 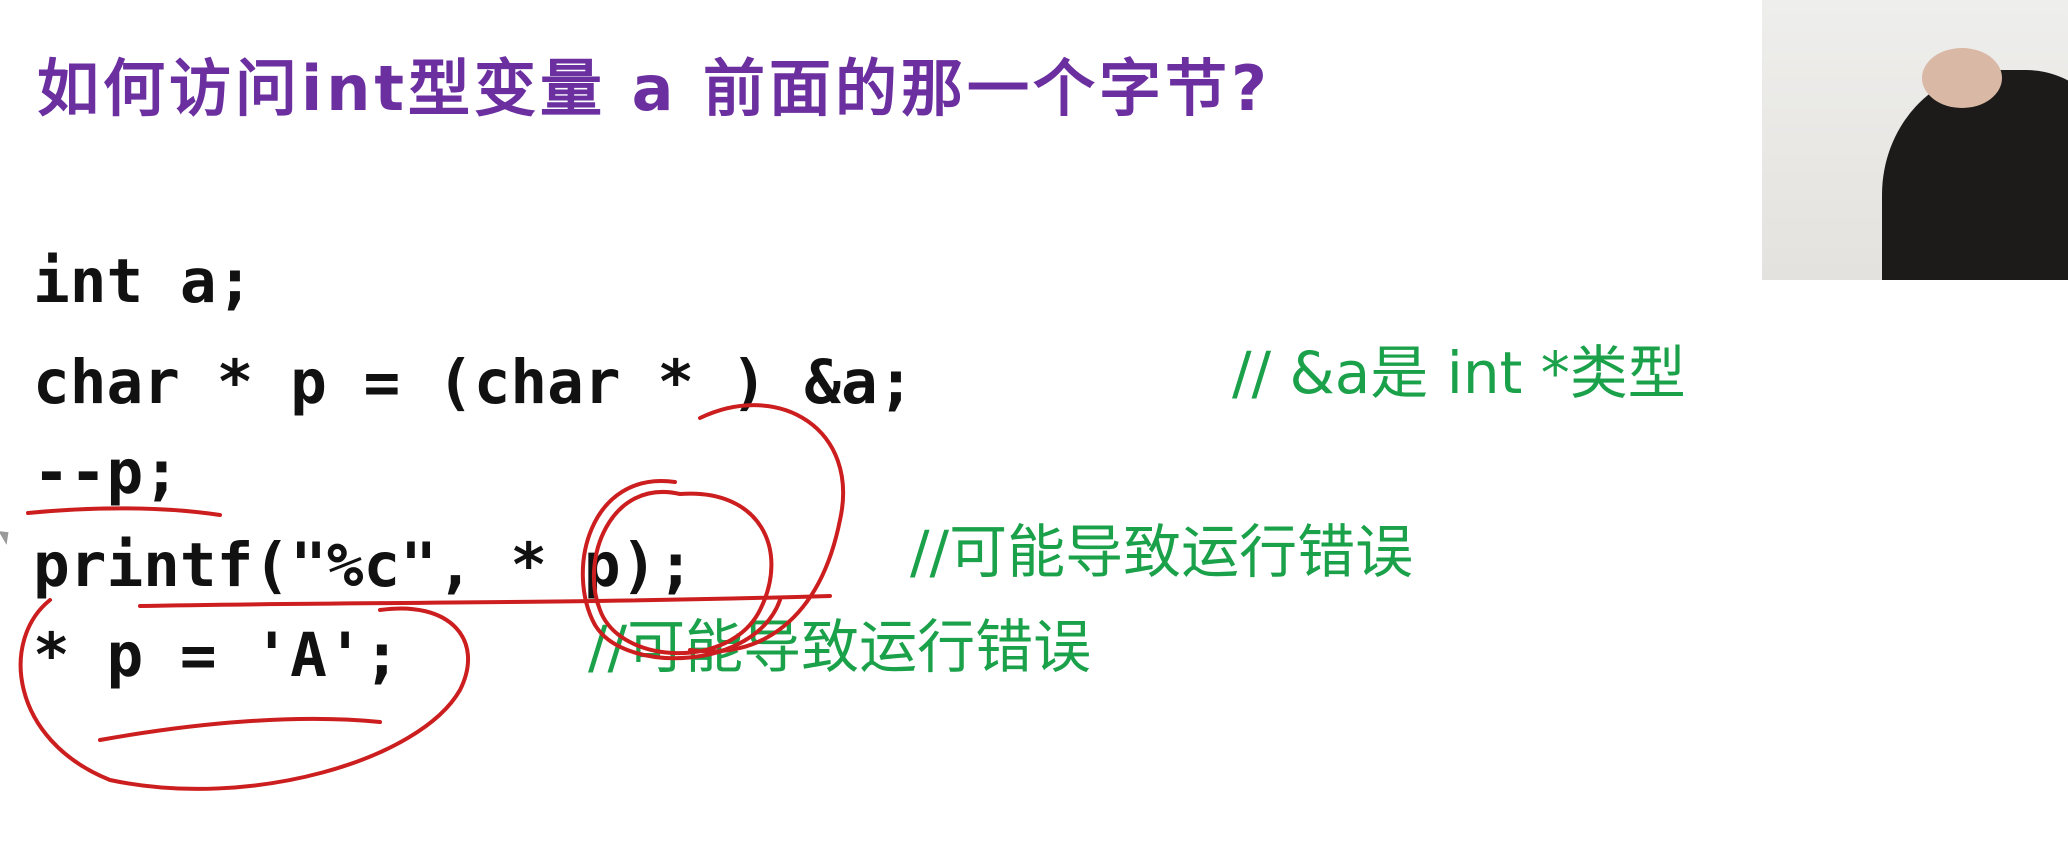 I want to click on underline-assign, so click(x=240, y=729).